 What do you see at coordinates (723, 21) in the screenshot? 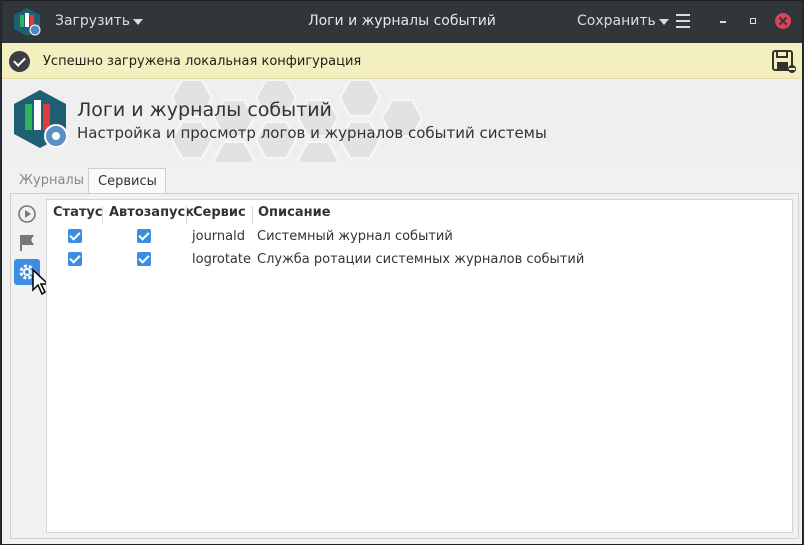
I see `minimize-button` at bounding box center [723, 21].